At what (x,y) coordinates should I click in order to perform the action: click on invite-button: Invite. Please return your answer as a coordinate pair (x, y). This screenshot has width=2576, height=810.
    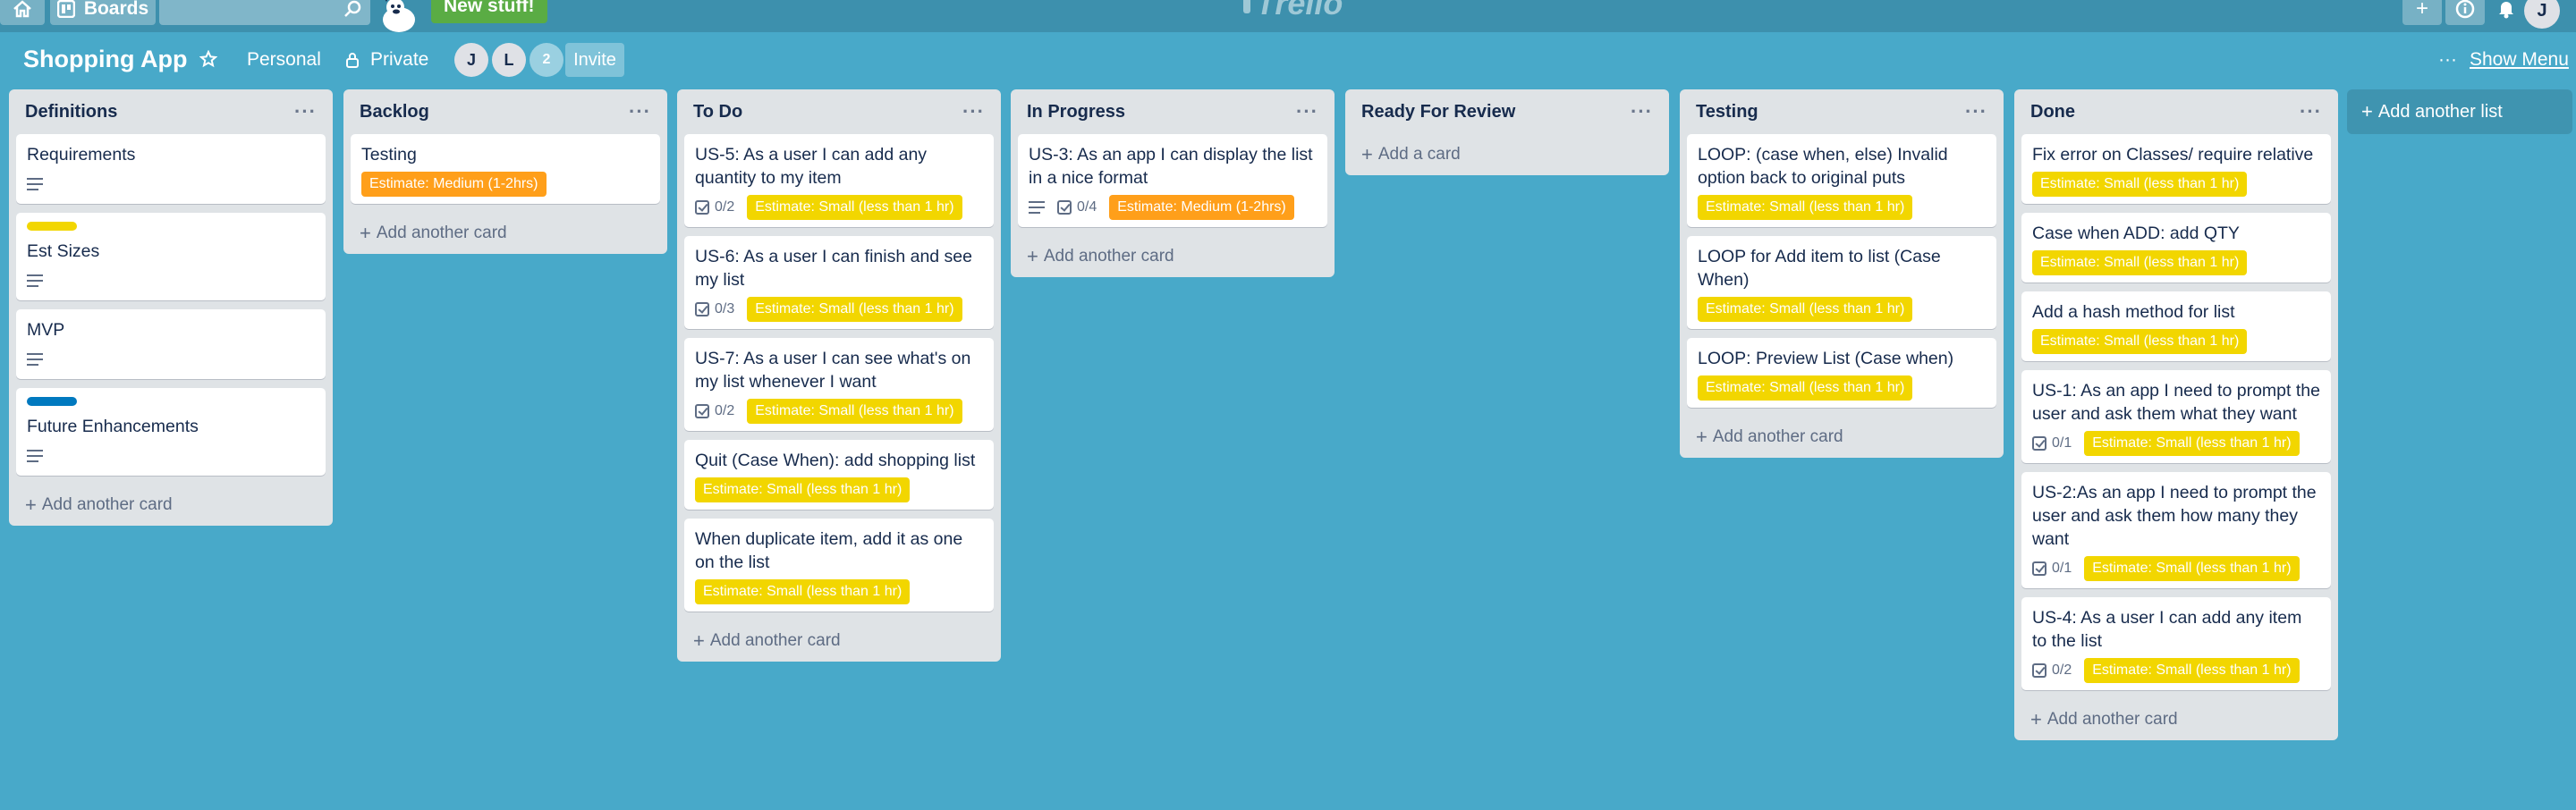
    Looking at the image, I should click on (594, 60).